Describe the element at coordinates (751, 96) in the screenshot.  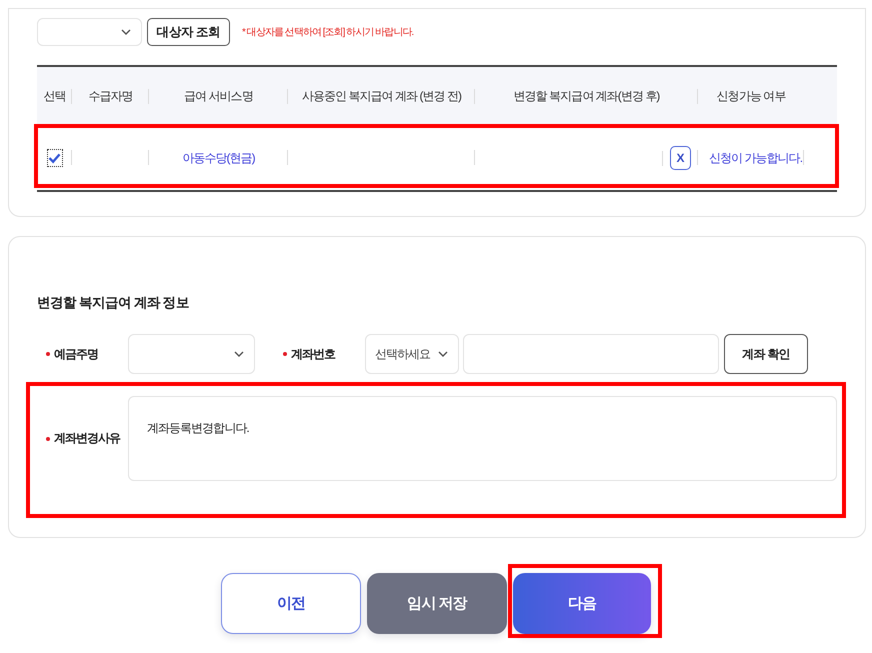
I see `column-header: 신청가능 여부` at that location.